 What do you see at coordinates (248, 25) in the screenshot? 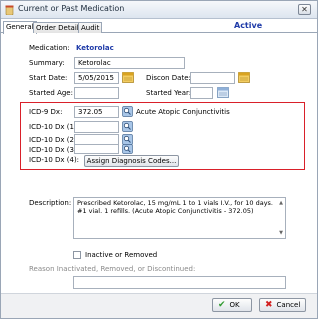
I see `status-label: Active` at bounding box center [248, 25].